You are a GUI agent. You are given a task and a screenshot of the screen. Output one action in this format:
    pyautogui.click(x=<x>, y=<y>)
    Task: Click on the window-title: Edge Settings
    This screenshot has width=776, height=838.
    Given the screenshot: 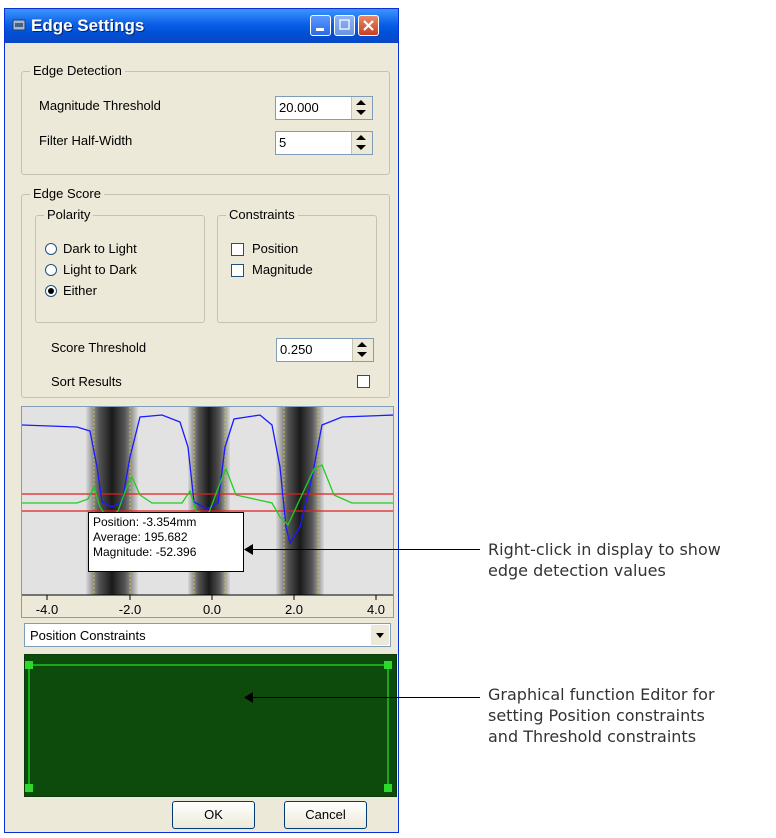 What is the action you would take?
    pyautogui.click(x=88, y=25)
    